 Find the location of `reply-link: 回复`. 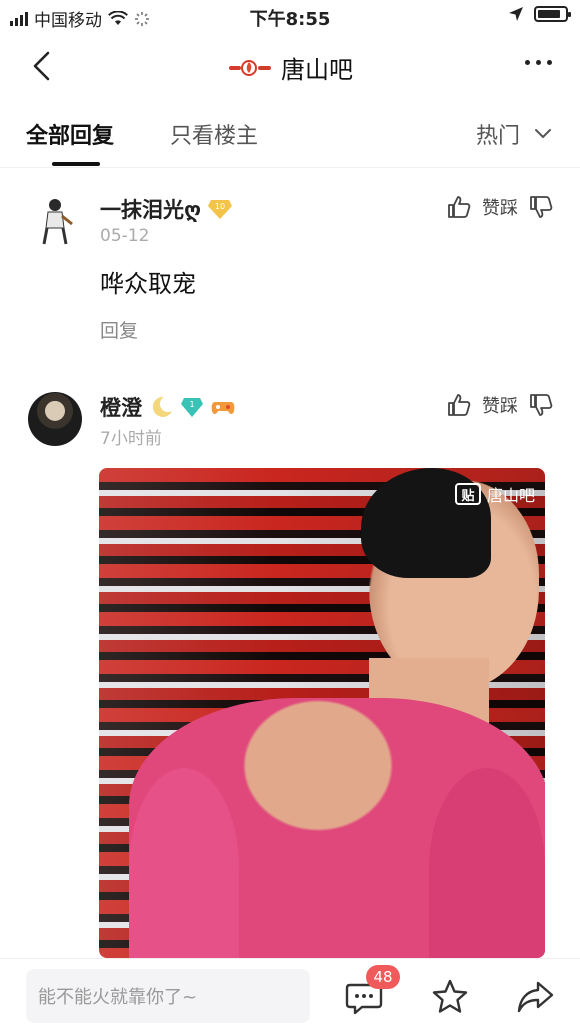

reply-link: 回复 is located at coordinates (119, 329).